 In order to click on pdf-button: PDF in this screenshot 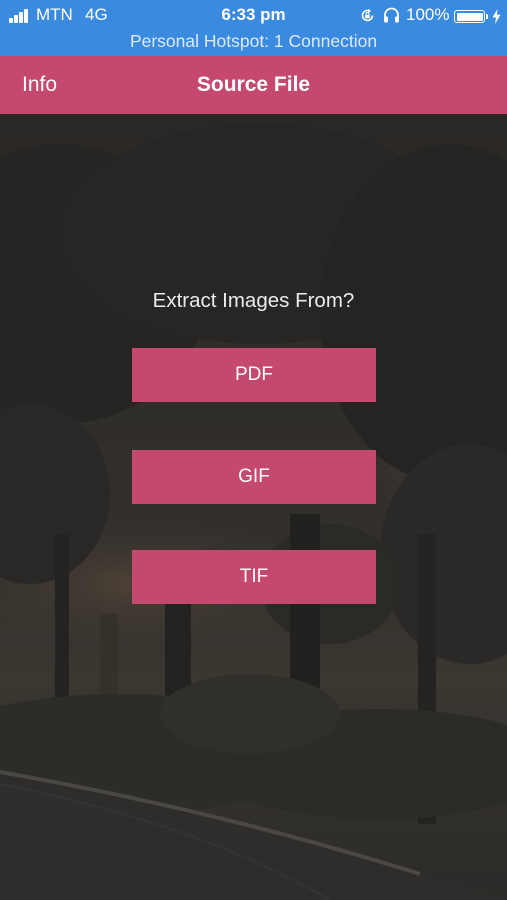, I will do `click(254, 375)`.